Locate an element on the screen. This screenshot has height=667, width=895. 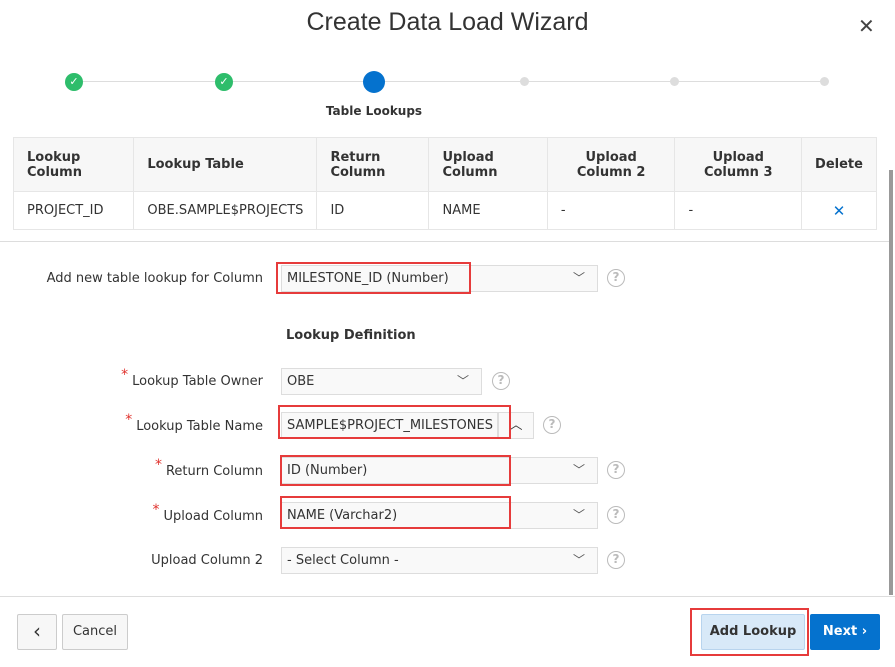
select-value: ID (Number) is located at coordinates (327, 470).